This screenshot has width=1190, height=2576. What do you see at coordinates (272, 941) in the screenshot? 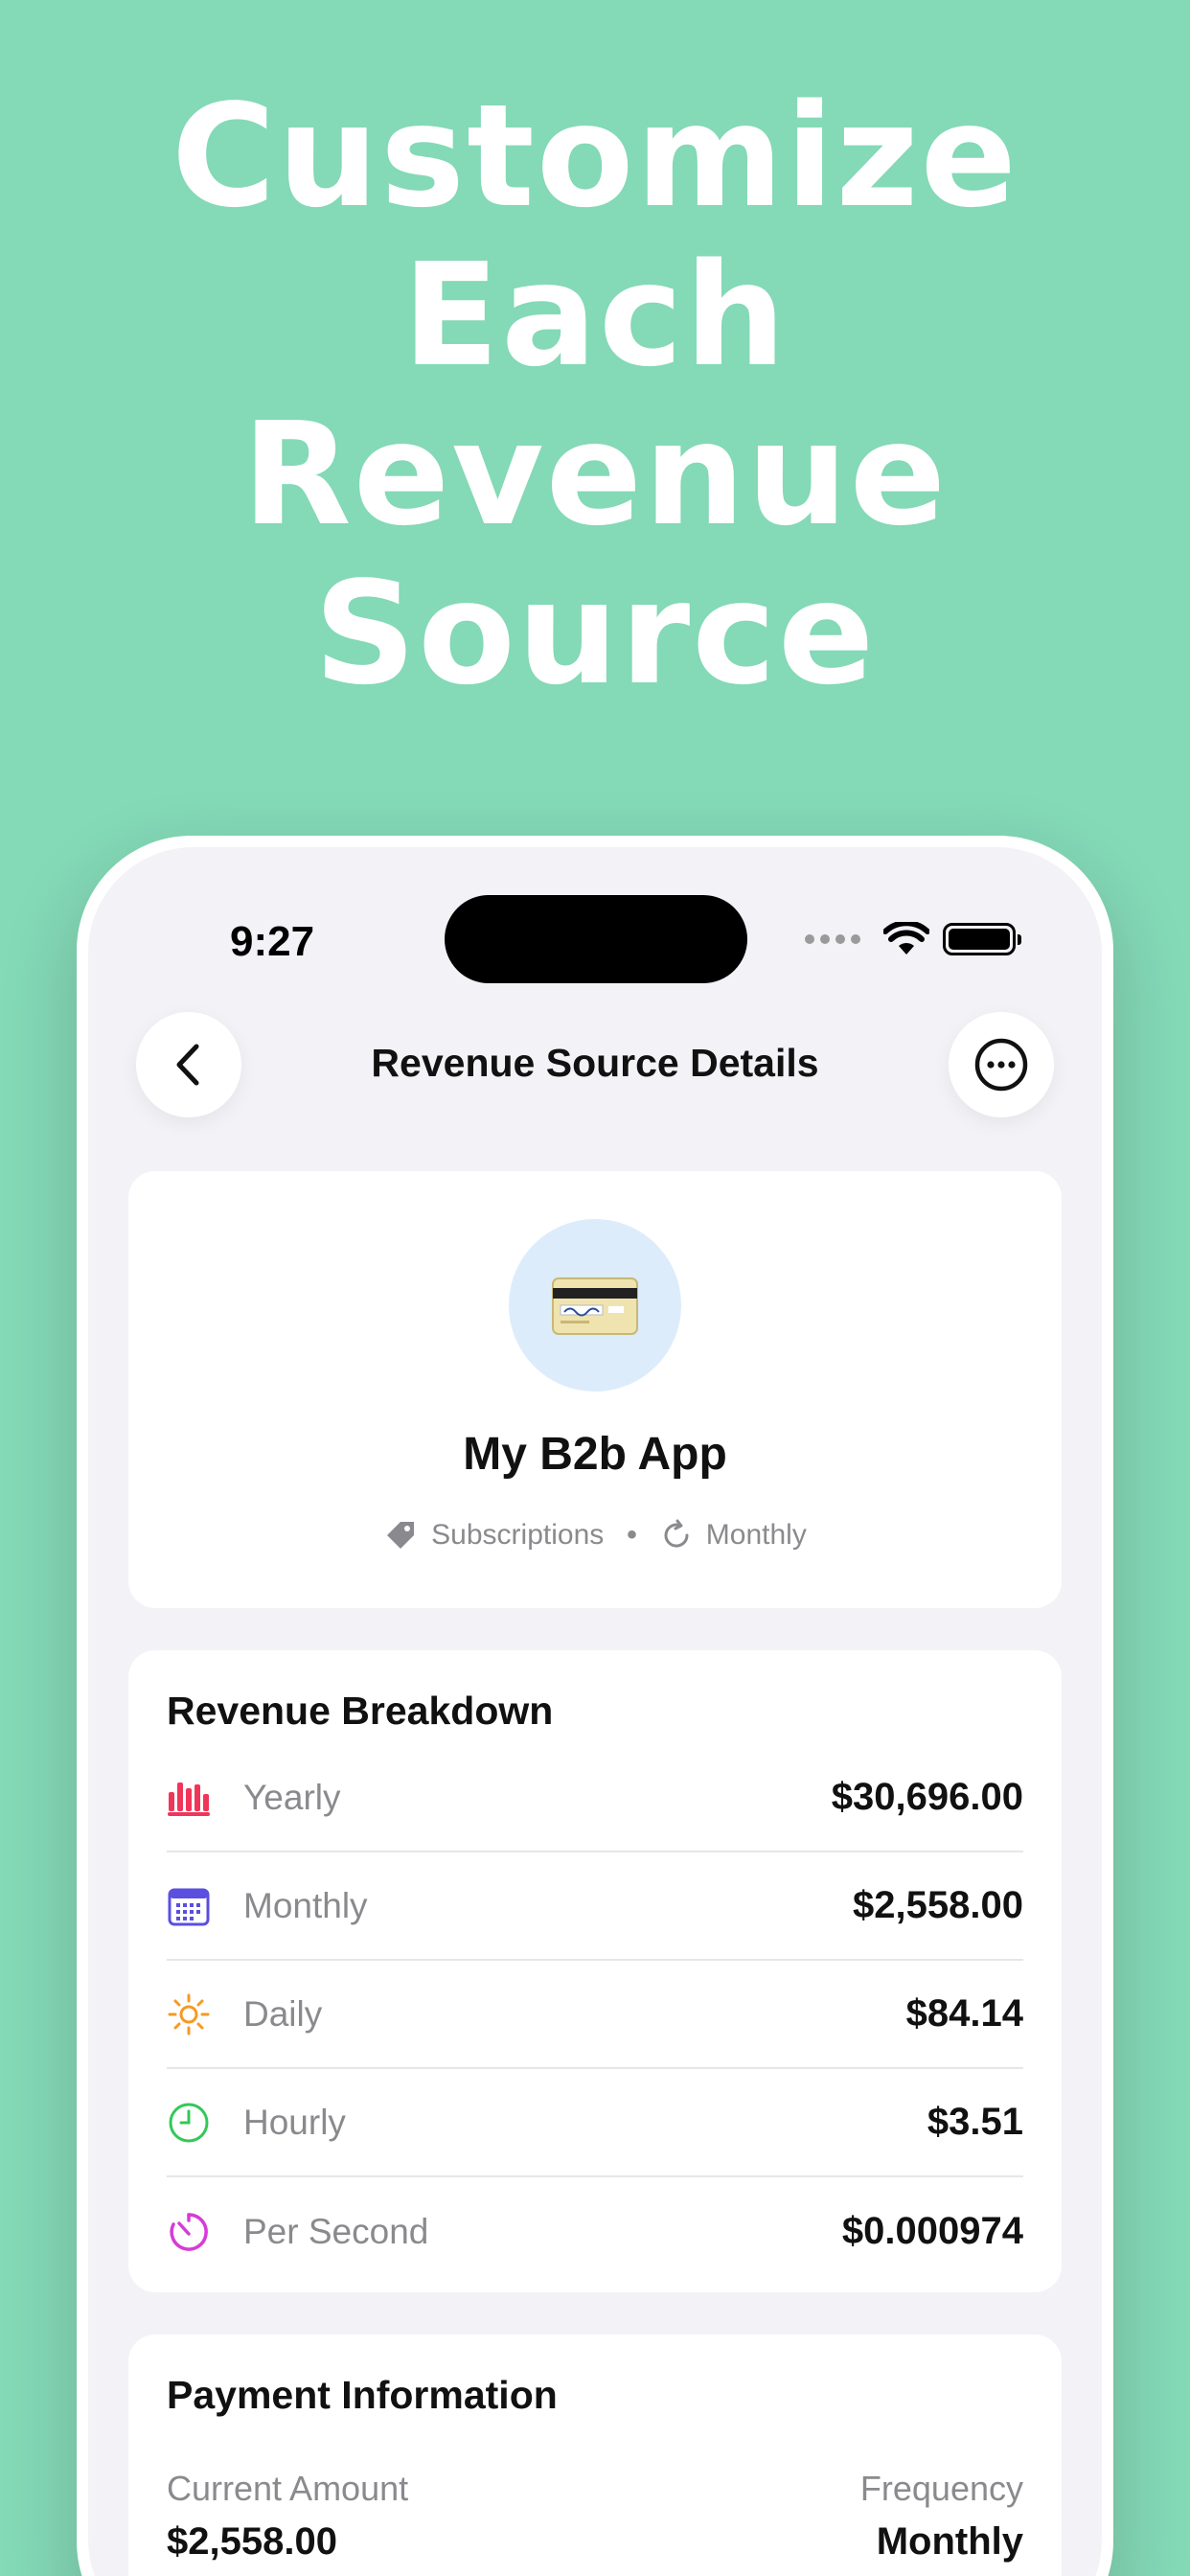
I see `status-time: 9:27` at bounding box center [272, 941].